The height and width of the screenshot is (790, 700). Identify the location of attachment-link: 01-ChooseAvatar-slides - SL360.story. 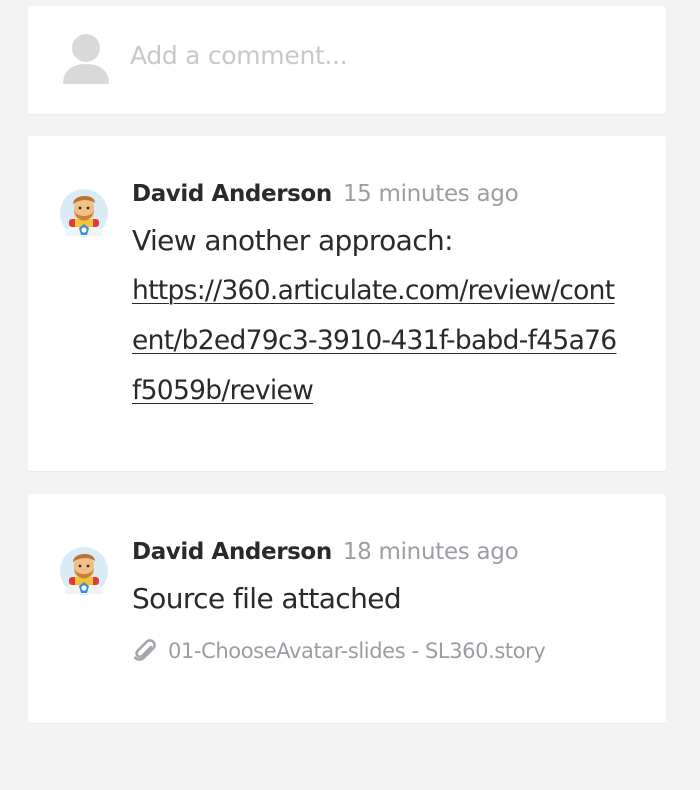
(377, 651).